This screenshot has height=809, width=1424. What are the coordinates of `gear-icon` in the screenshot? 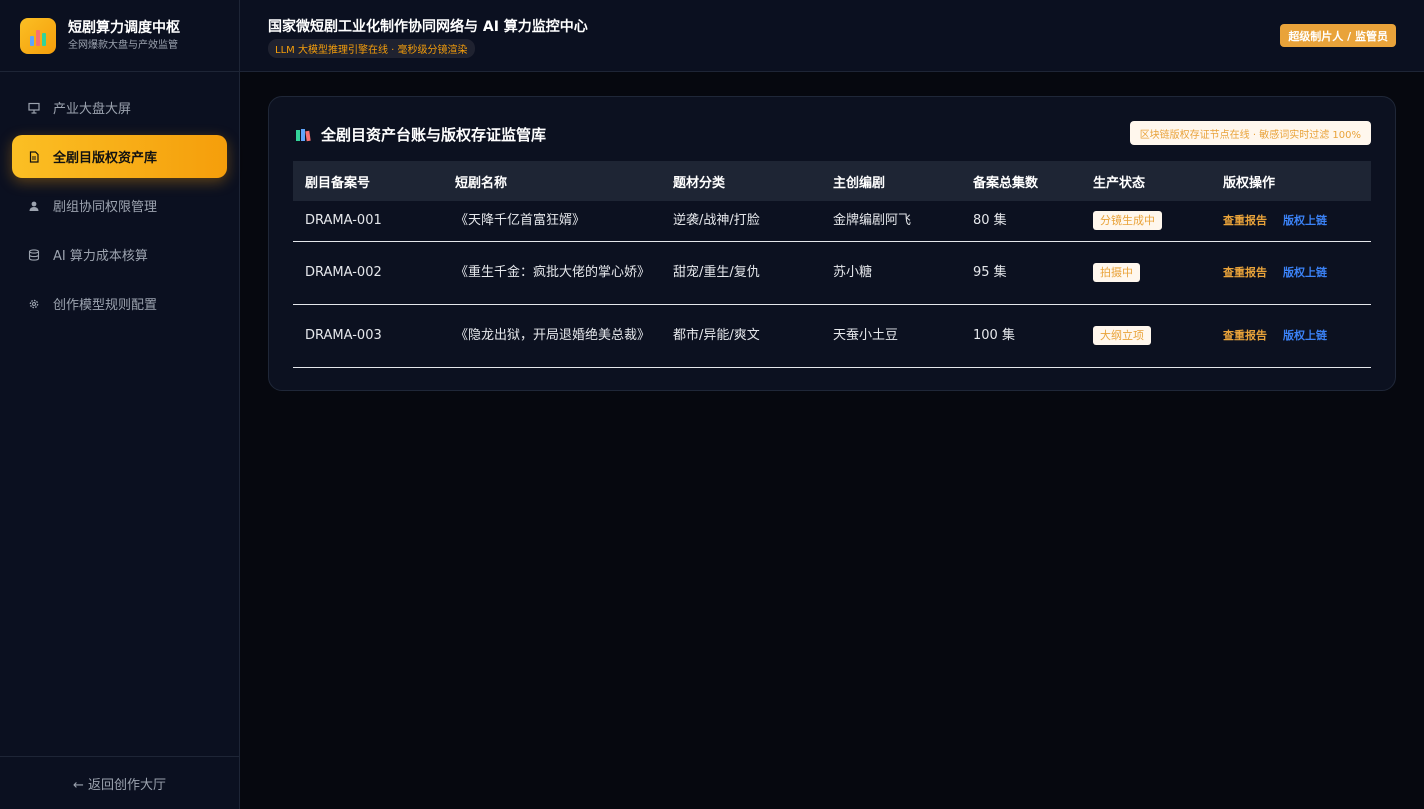 It's located at (34, 304).